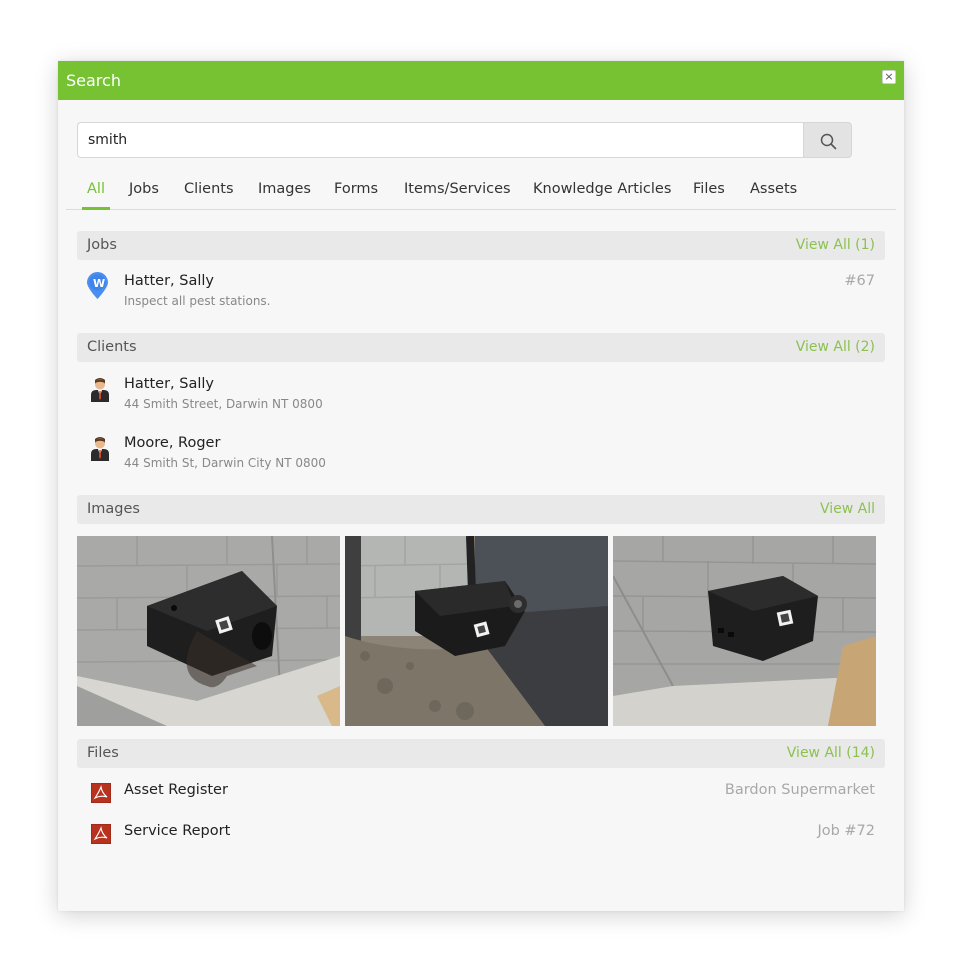  What do you see at coordinates (96, 189) in the screenshot?
I see `tab-all: All` at bounding box center [96, 189].